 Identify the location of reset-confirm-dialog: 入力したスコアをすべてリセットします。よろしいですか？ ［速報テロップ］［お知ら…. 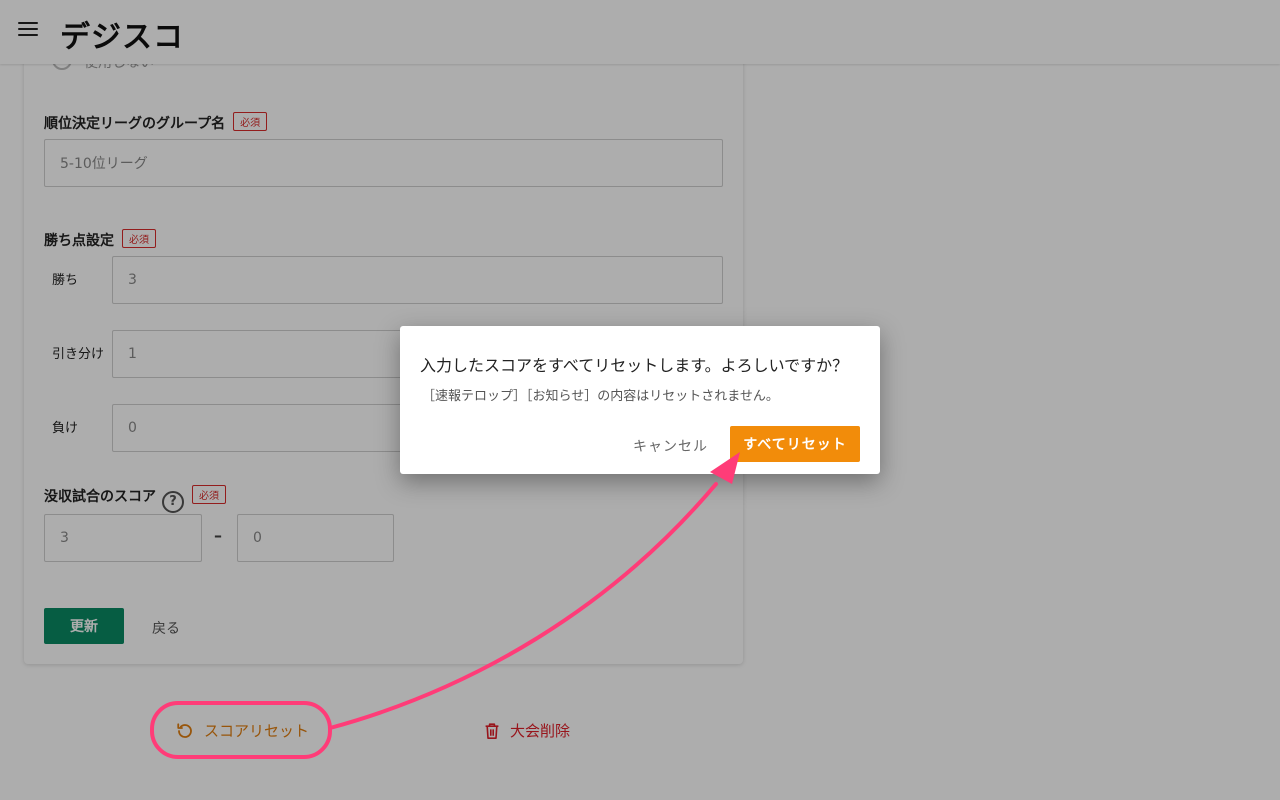
(640, 400).